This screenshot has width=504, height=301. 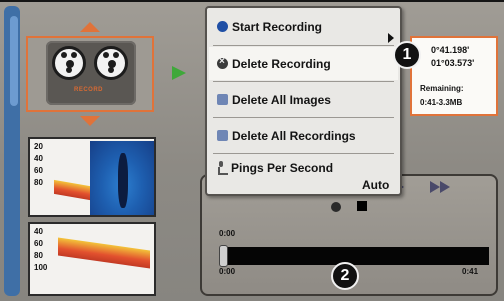 I want to click on recording-icon, so click(x=222, y=135).